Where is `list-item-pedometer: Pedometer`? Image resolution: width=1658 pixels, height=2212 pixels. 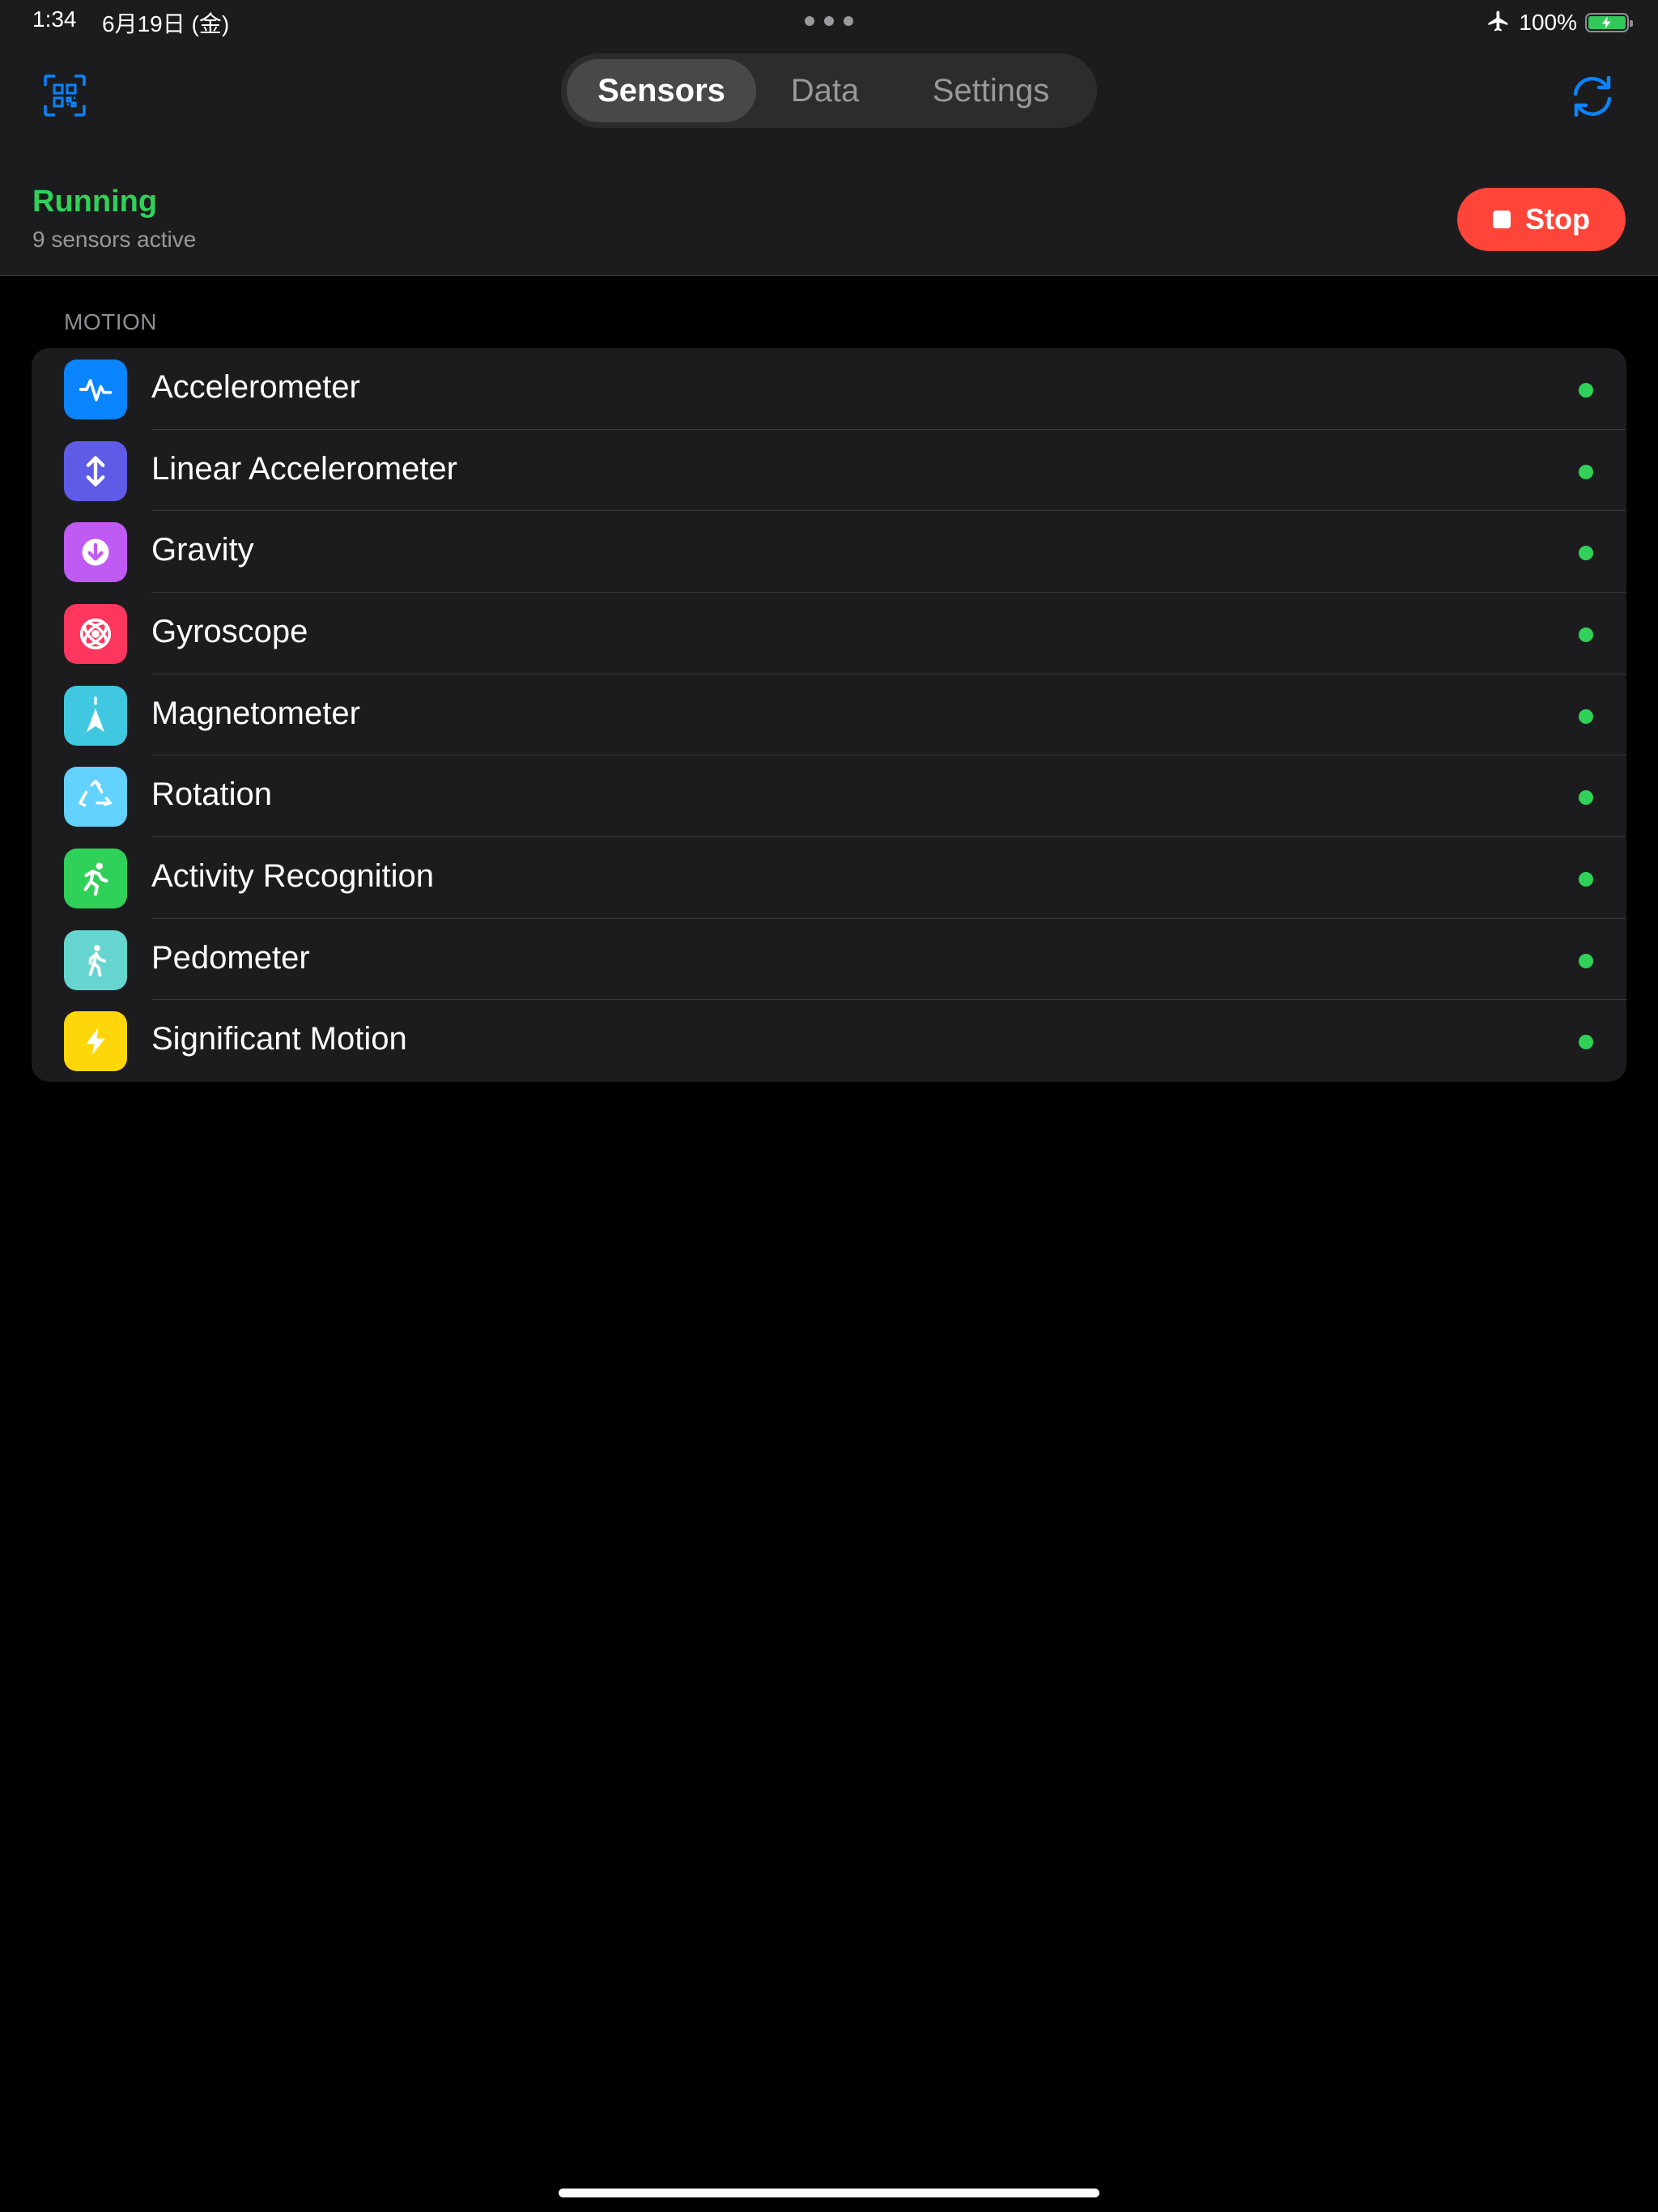 list-item-pedometer: Pedometer is located at coordinates (829, 960).